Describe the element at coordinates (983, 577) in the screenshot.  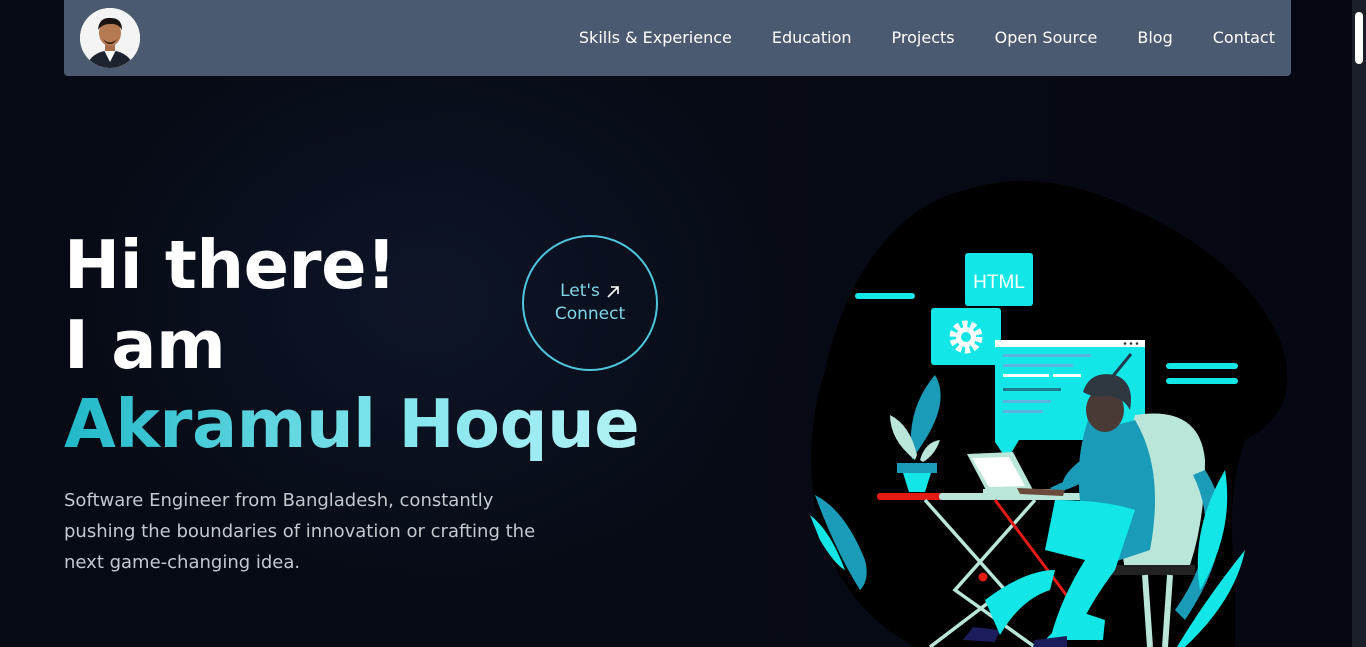
I see `desk-joint` at that location.